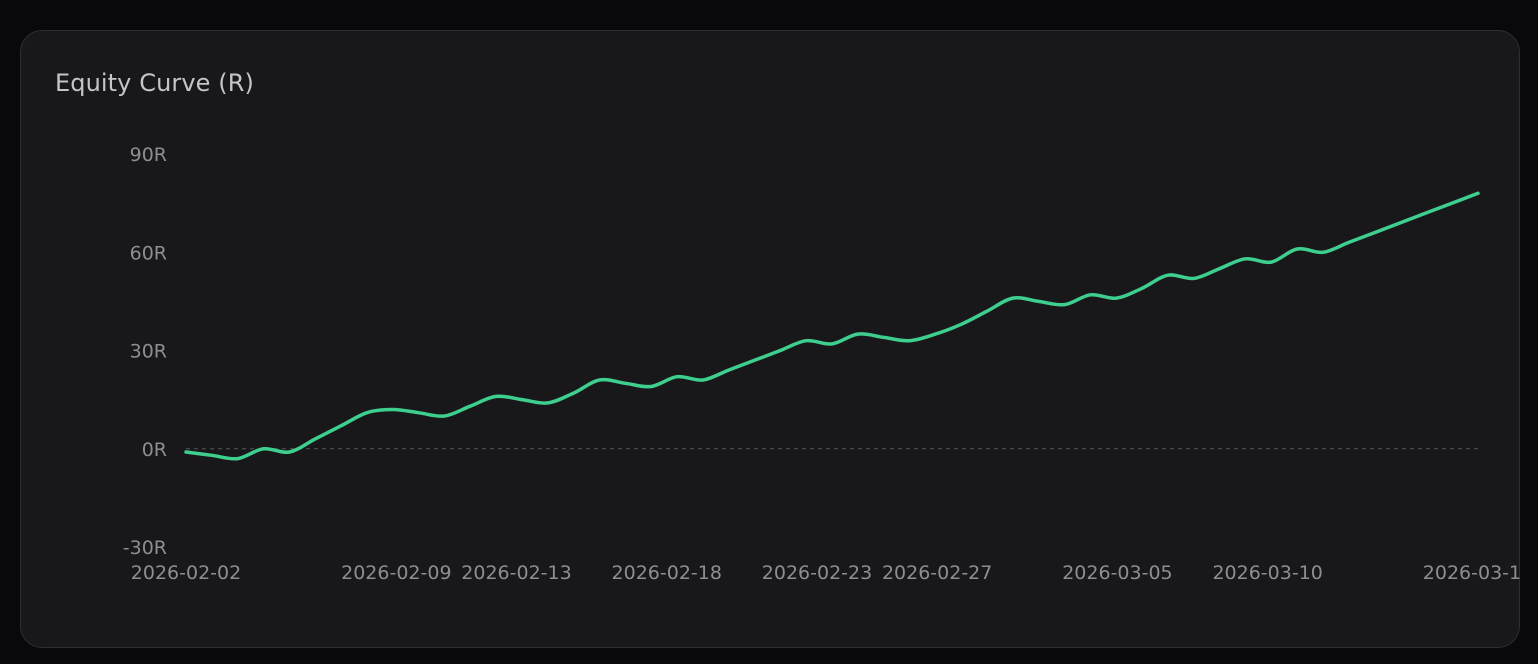 This screenshot has height=664, width=1538. I want to click on y-tick-label: 60R, so click(148, 253).